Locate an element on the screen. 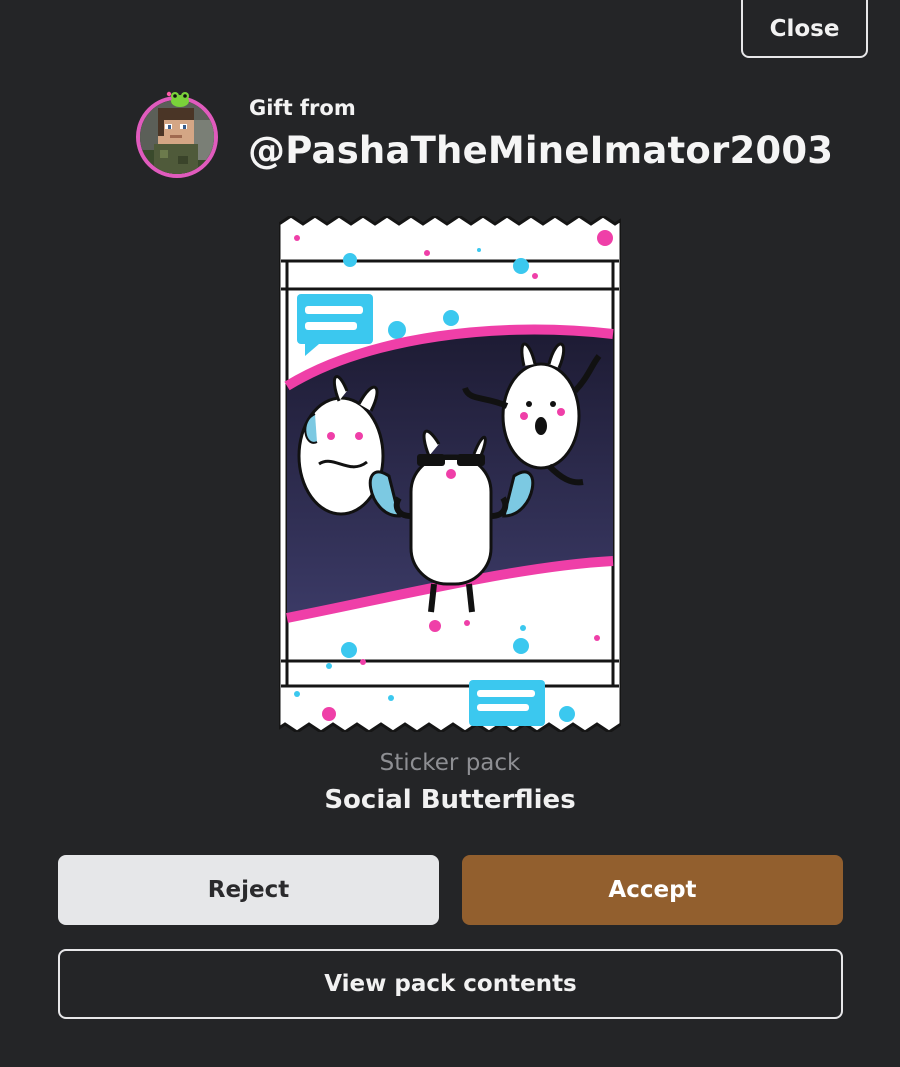 The height and width of the screenshot is (1067, 900). accept-button: Accept is located at coordinates (652, 890).